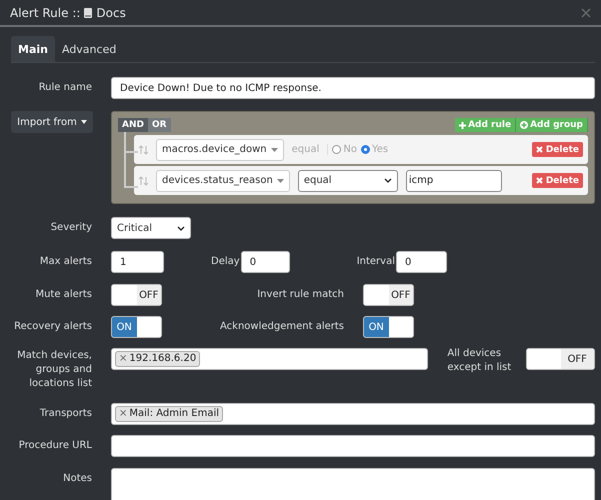 This screenshot has width=601, height=500. Describe the element at coordinates (54, 370) in the screenshot. I see `field-label: Match devices, groups and locations list` at that location.